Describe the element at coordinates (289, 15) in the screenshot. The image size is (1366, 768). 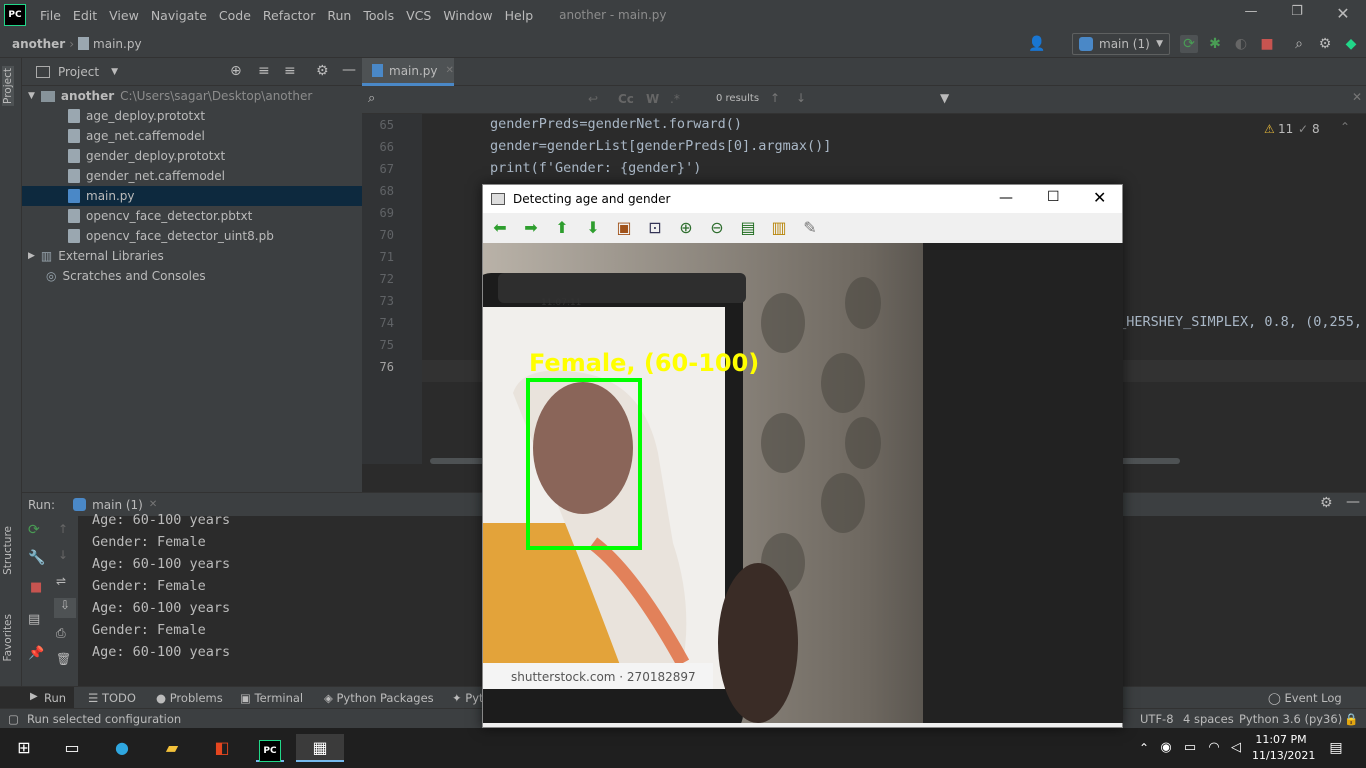
I see `menu-refactor: Refactor` at that location.